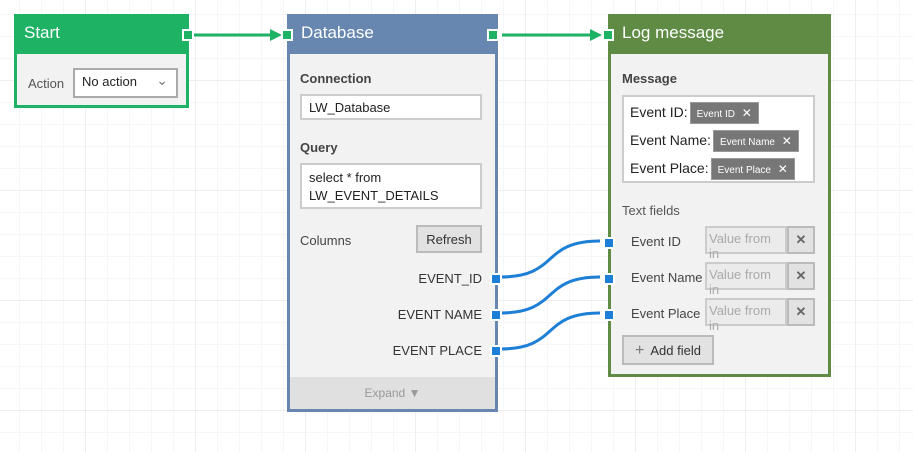  What do you see at coordinates (609, 279) in the screenshot?
I see `field-port-event-name` at bounding box center [609, 279].